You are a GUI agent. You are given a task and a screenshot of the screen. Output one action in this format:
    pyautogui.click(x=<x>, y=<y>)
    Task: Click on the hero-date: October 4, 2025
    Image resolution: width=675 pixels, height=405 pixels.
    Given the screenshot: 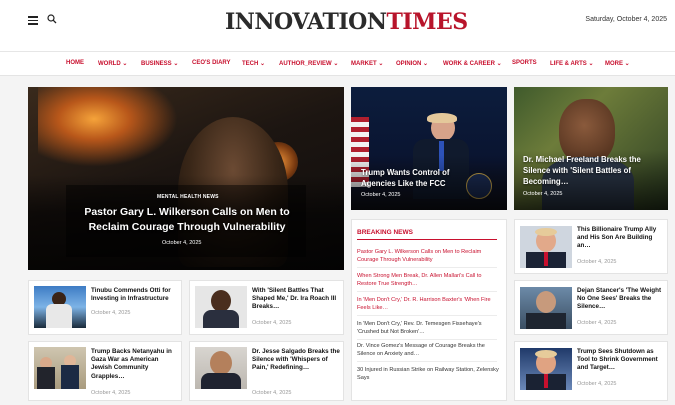 What is the action you would take?
    pyautogui.click(x=182, y=243)
    